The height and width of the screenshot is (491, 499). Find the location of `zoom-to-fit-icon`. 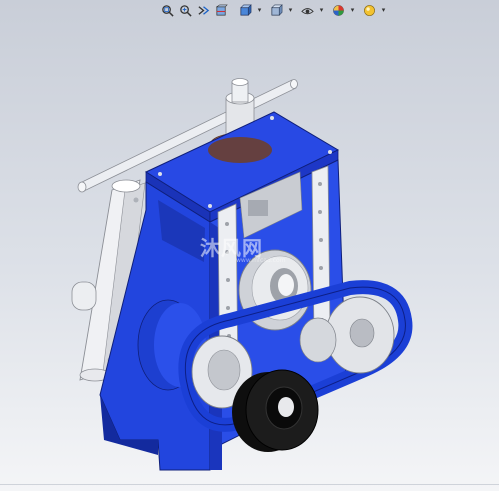

zoom-to-fit-icon is located at coordinates (168, 10).